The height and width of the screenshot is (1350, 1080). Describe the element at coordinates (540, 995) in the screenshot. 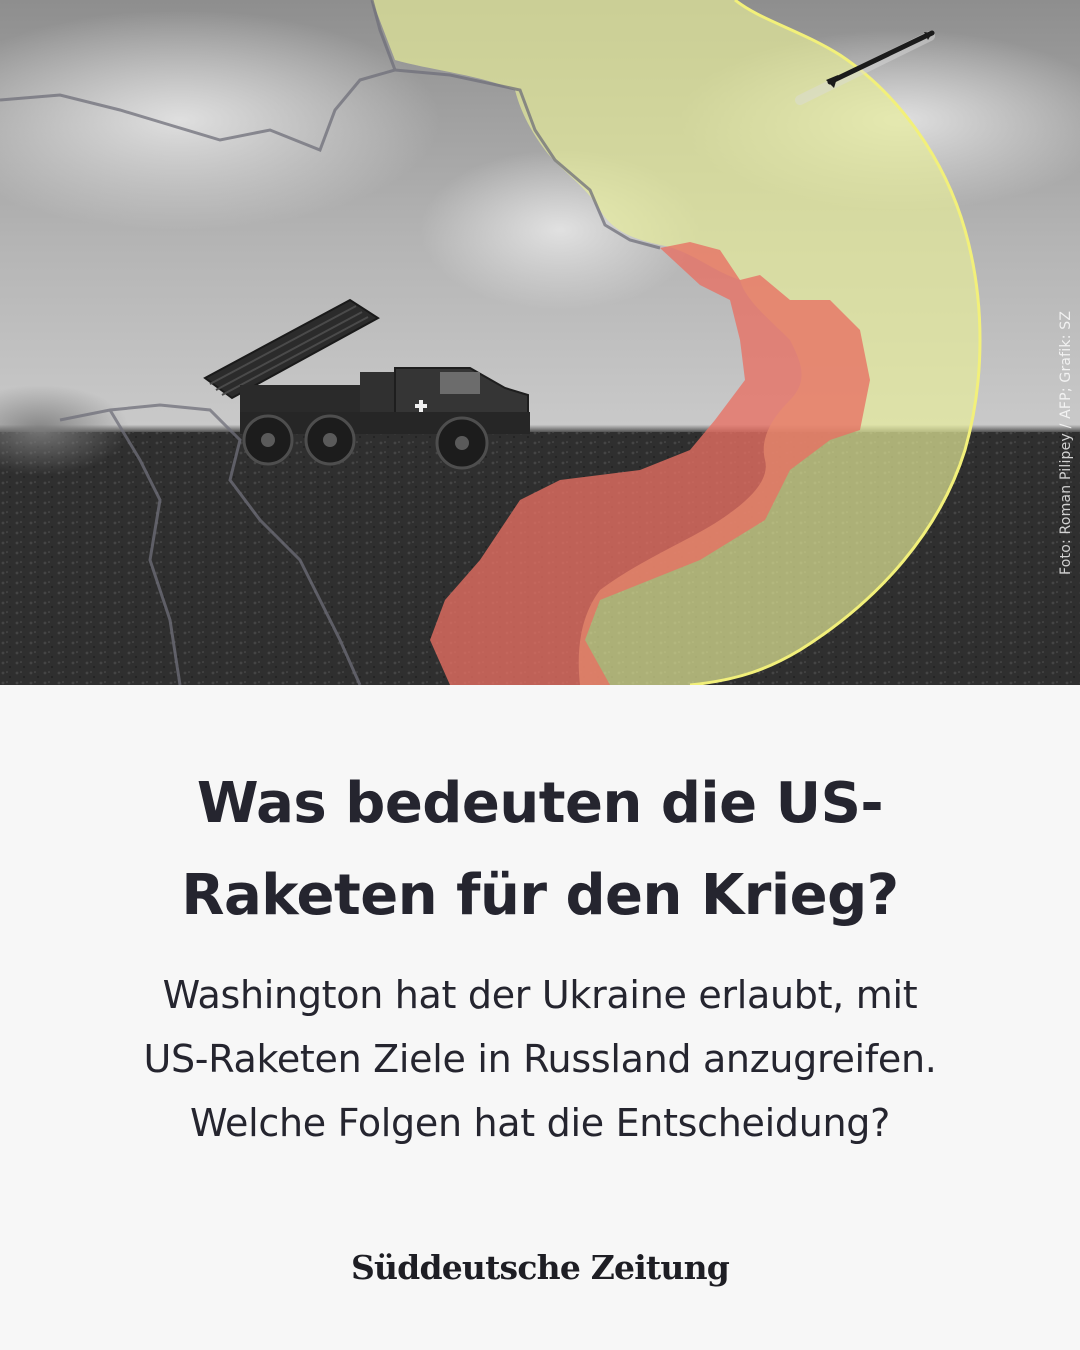

I see `teaser-line-1: Washington hat der Ukraine erlaubt, mit` at that location.